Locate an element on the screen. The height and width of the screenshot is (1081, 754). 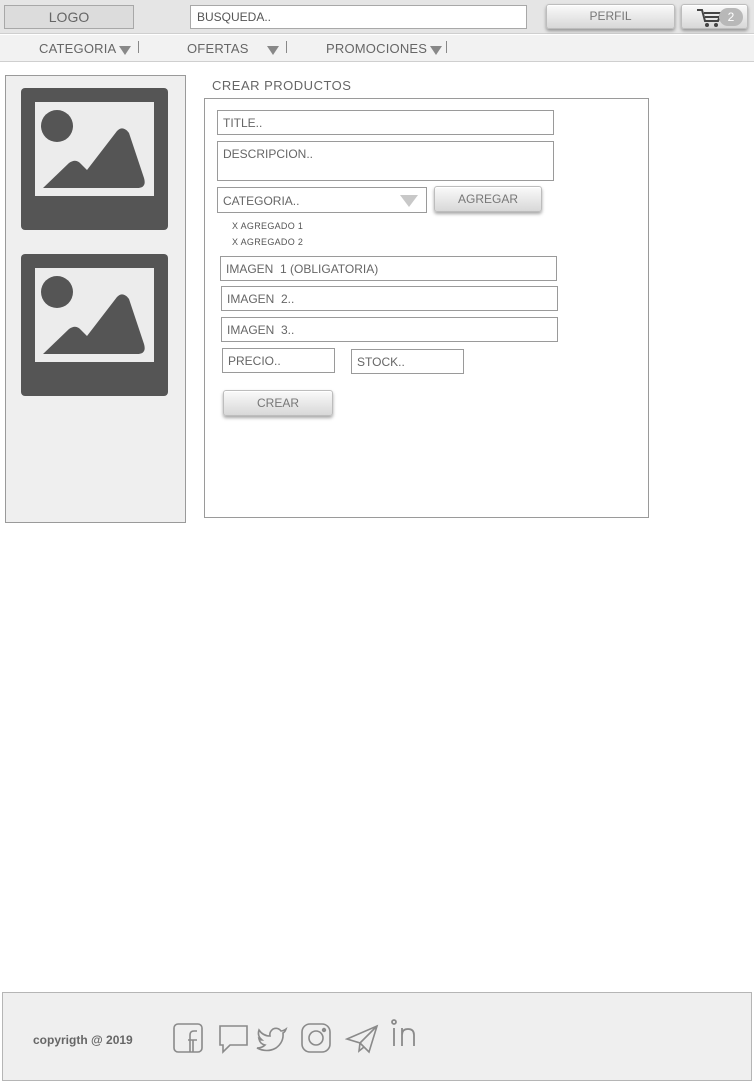
page-title: CREAR PRODUCTOS is located at coordinates (282, 85).